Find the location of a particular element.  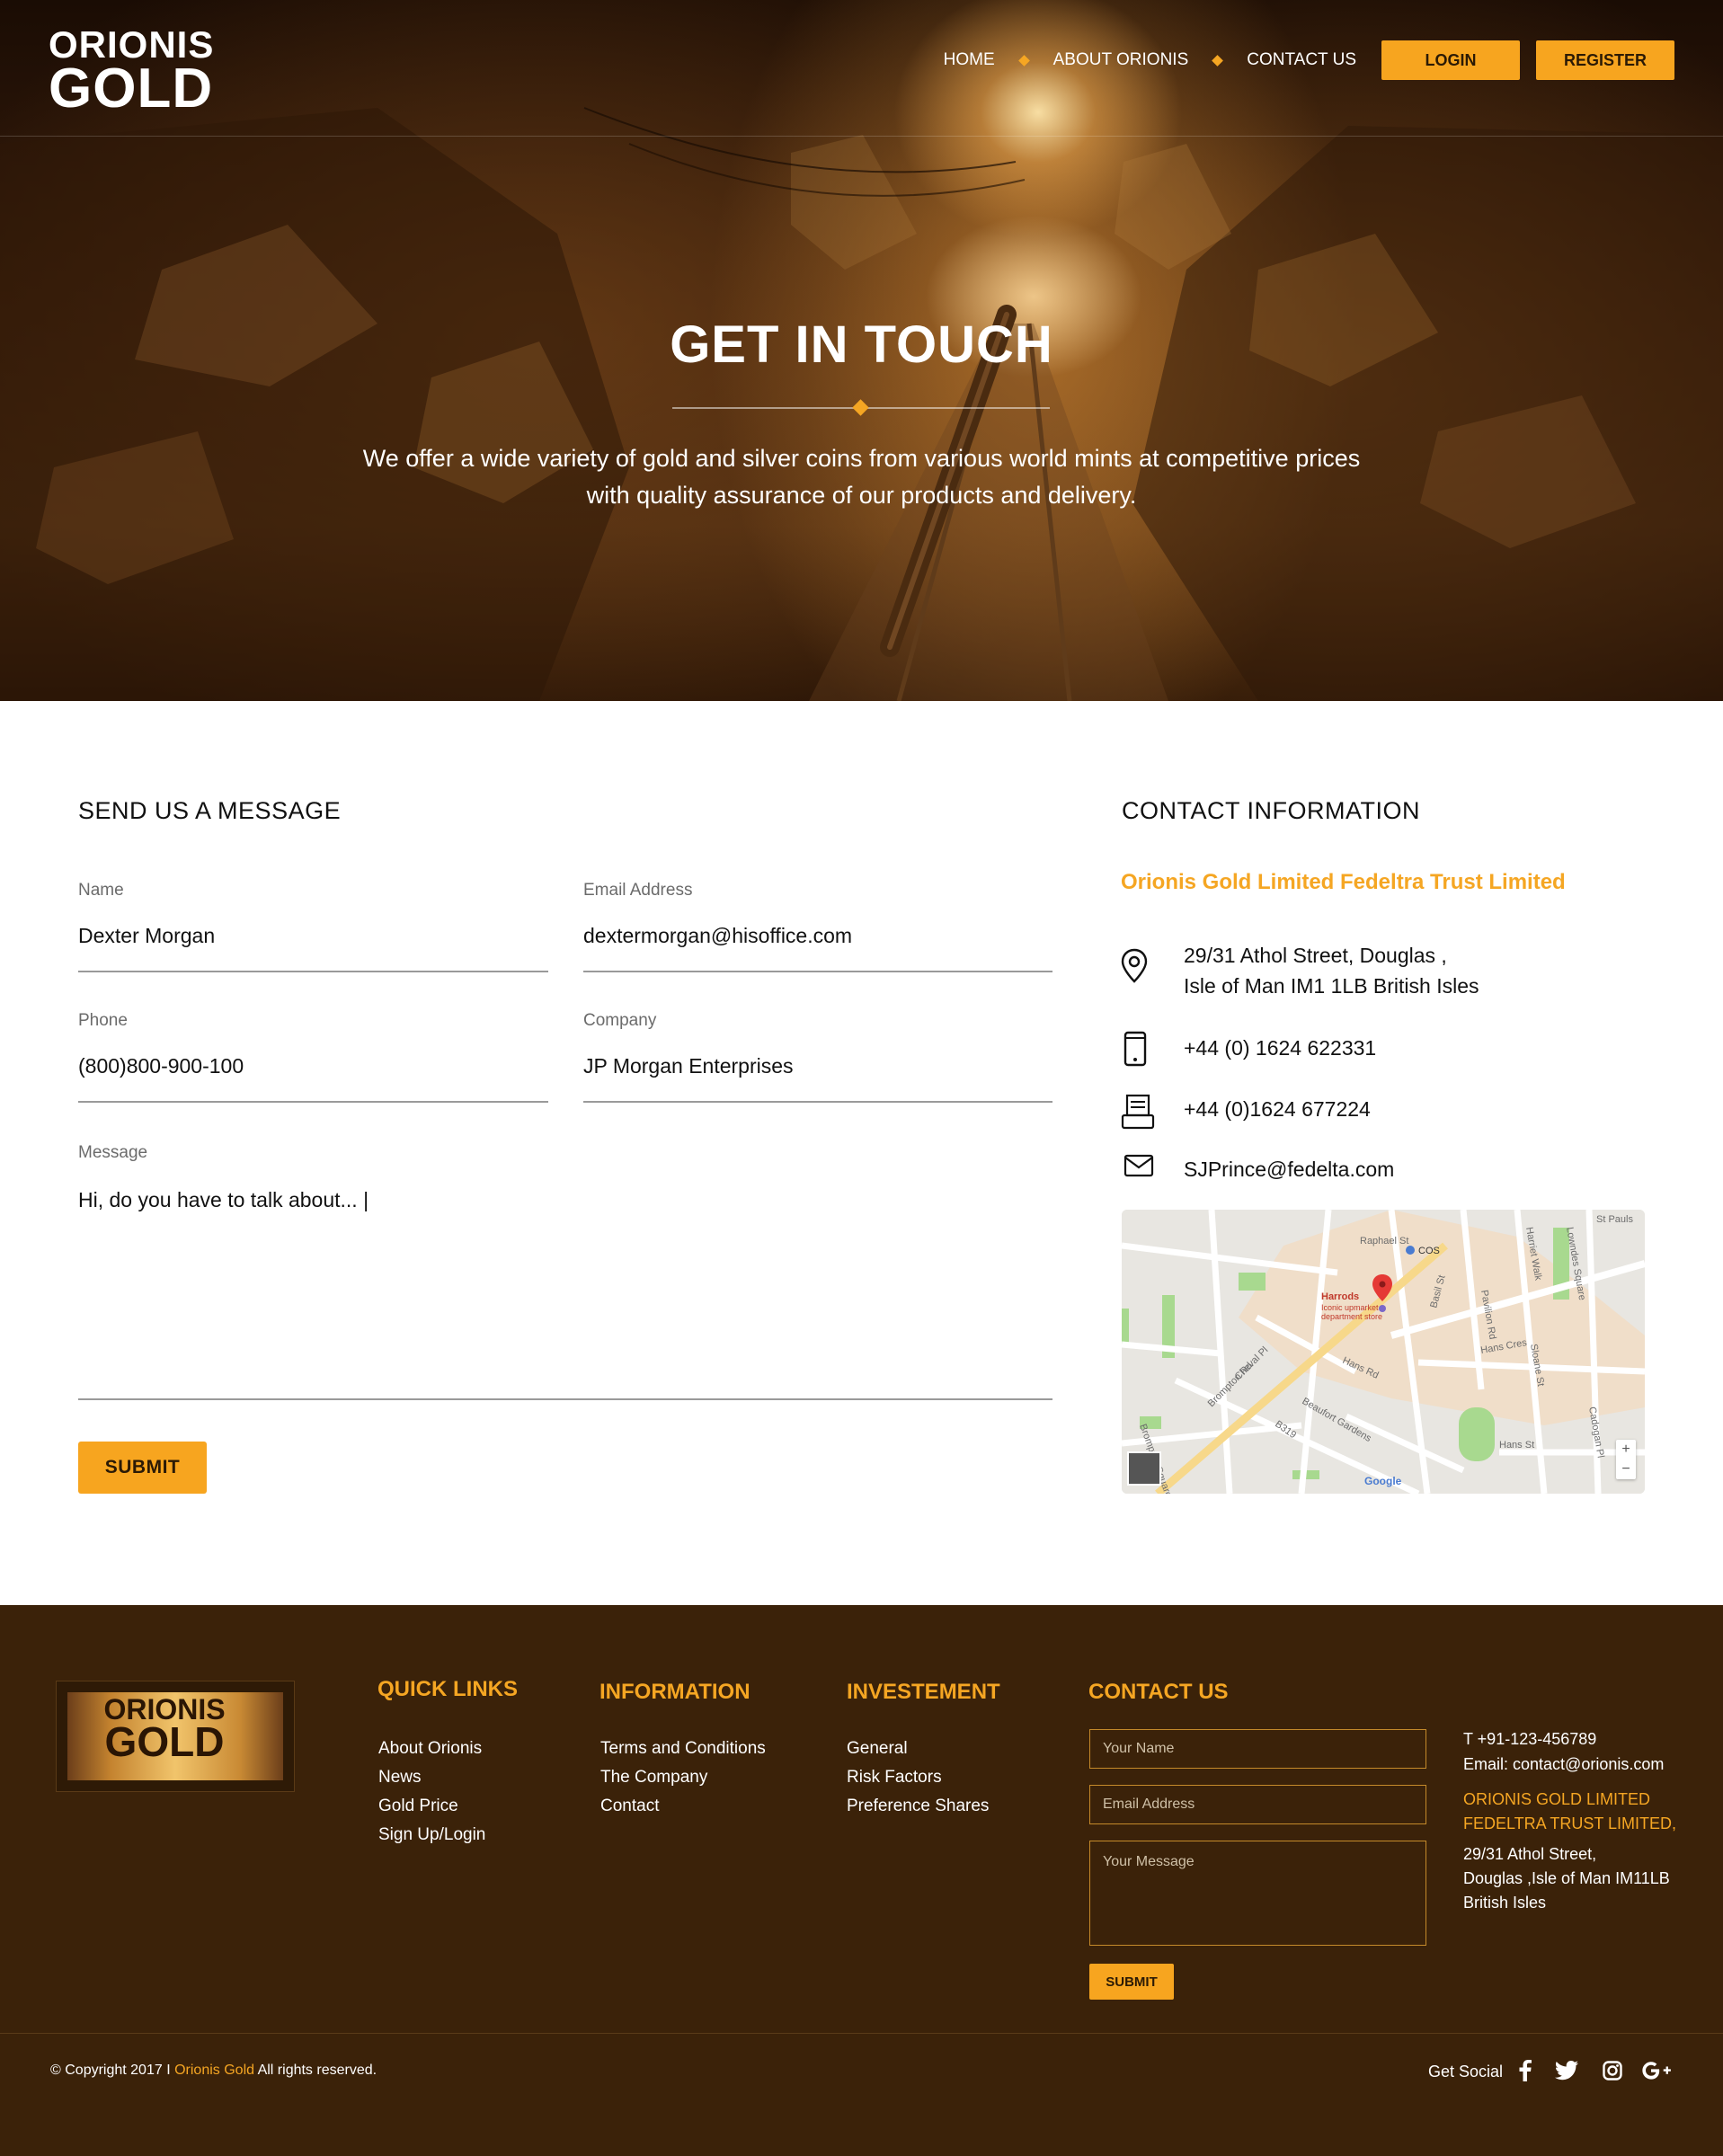

footer-link-about: About Orionis is located at coordinates (430, 1749).